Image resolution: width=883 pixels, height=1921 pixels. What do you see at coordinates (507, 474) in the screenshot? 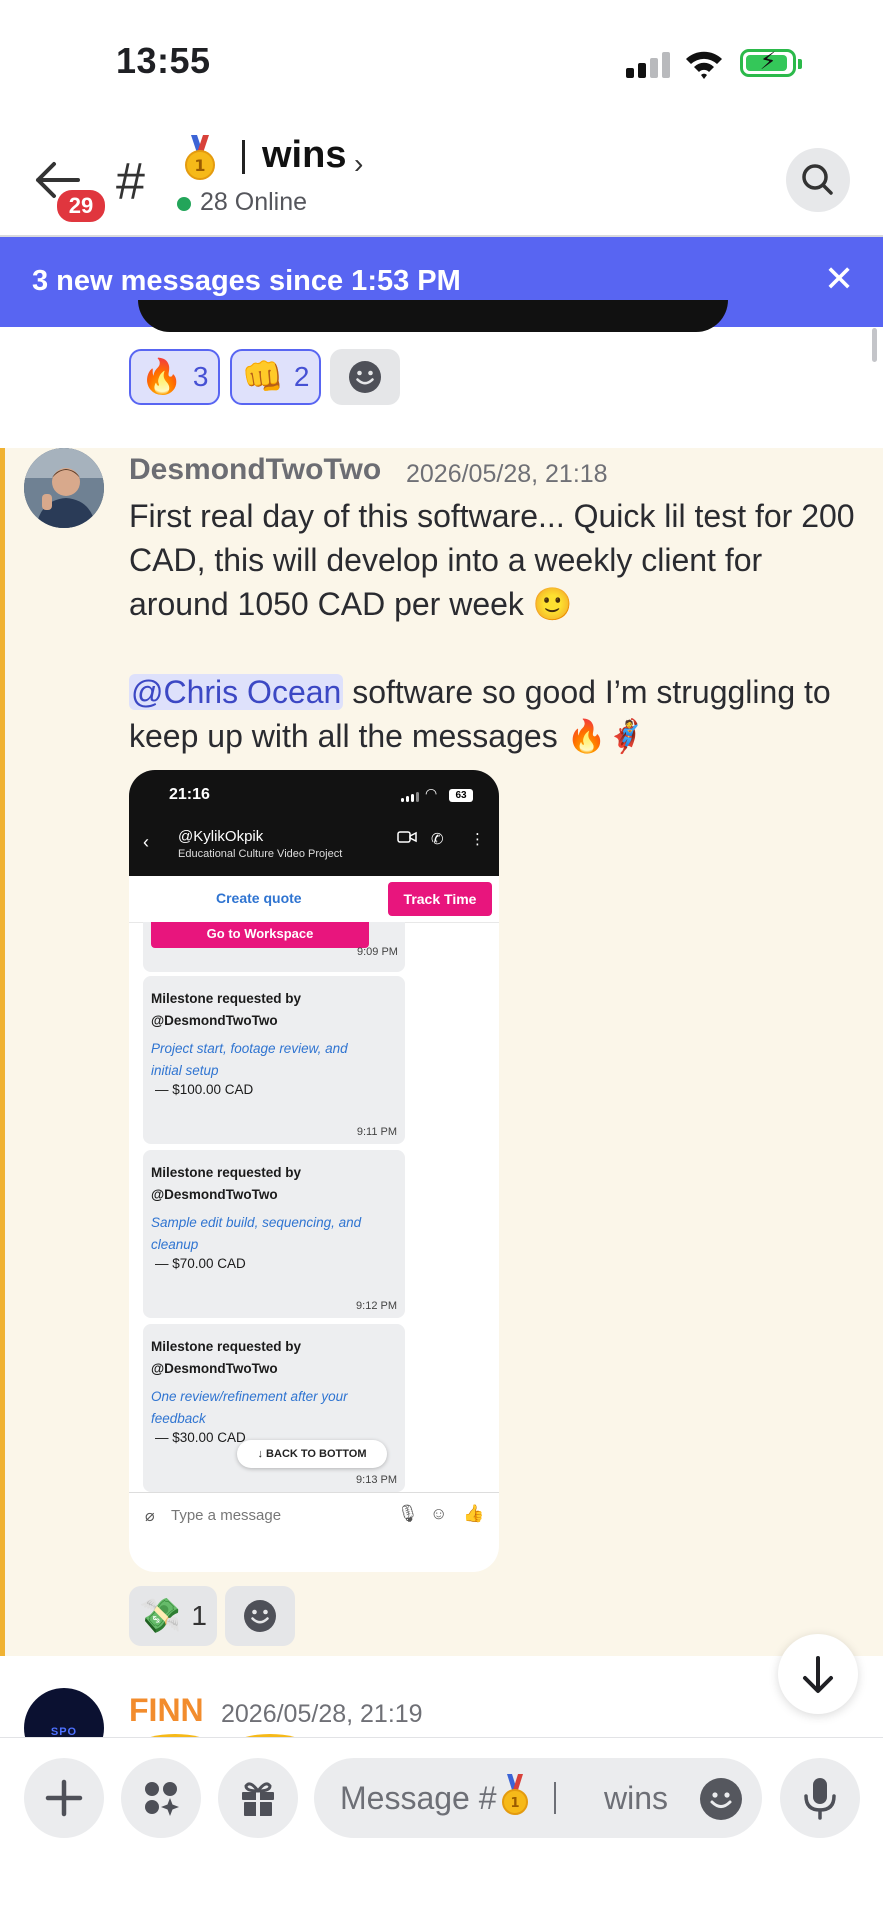
I see `message-timestamp: 2026/05/28, 21:18` at bounding box center [507, 474].